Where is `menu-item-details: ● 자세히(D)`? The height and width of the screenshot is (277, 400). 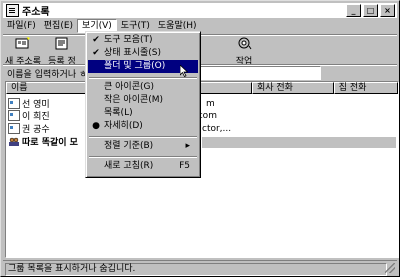
menu-item-details: ● 자세히(D) is located at coordinates (143, 126).